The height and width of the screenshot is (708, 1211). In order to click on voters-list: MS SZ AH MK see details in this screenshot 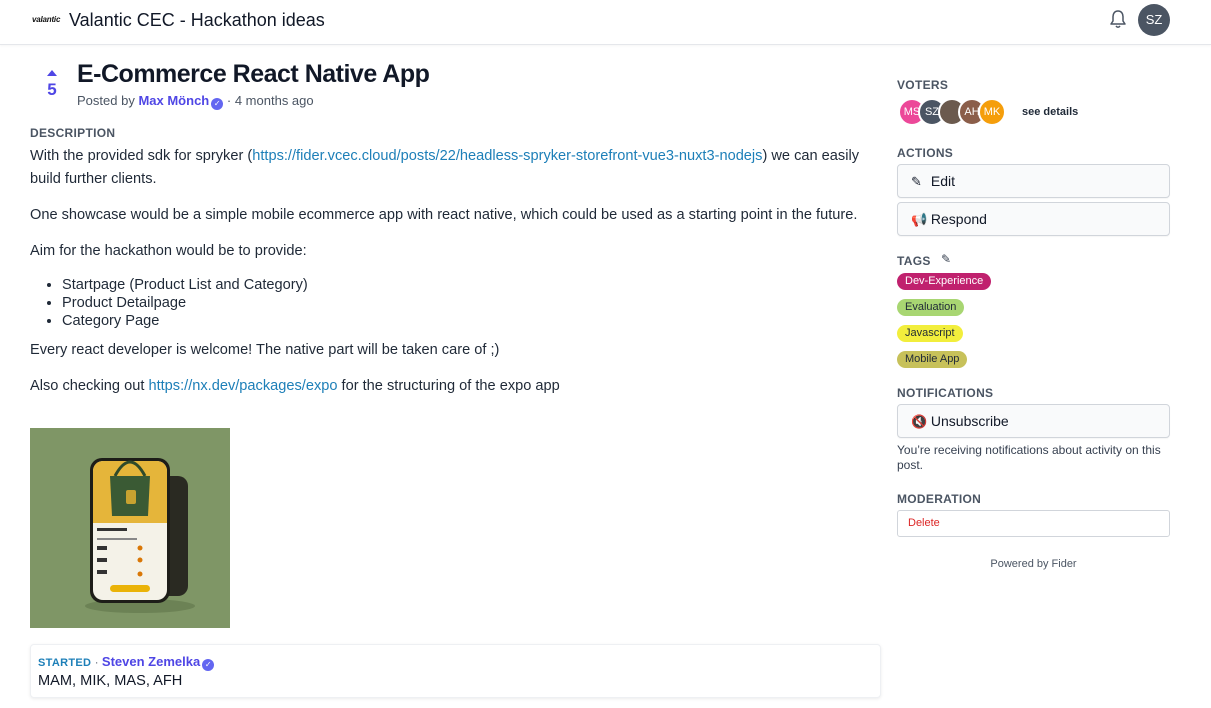, I will do `click(1038, 112)`.